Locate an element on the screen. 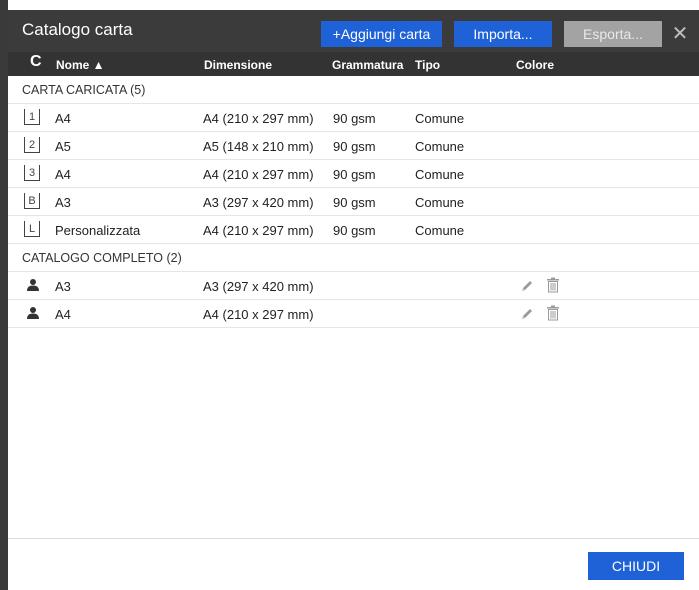 The width and height of the screenshot is (699, 590). paper-name: Personalizzata is located at coordinates (98, 230).